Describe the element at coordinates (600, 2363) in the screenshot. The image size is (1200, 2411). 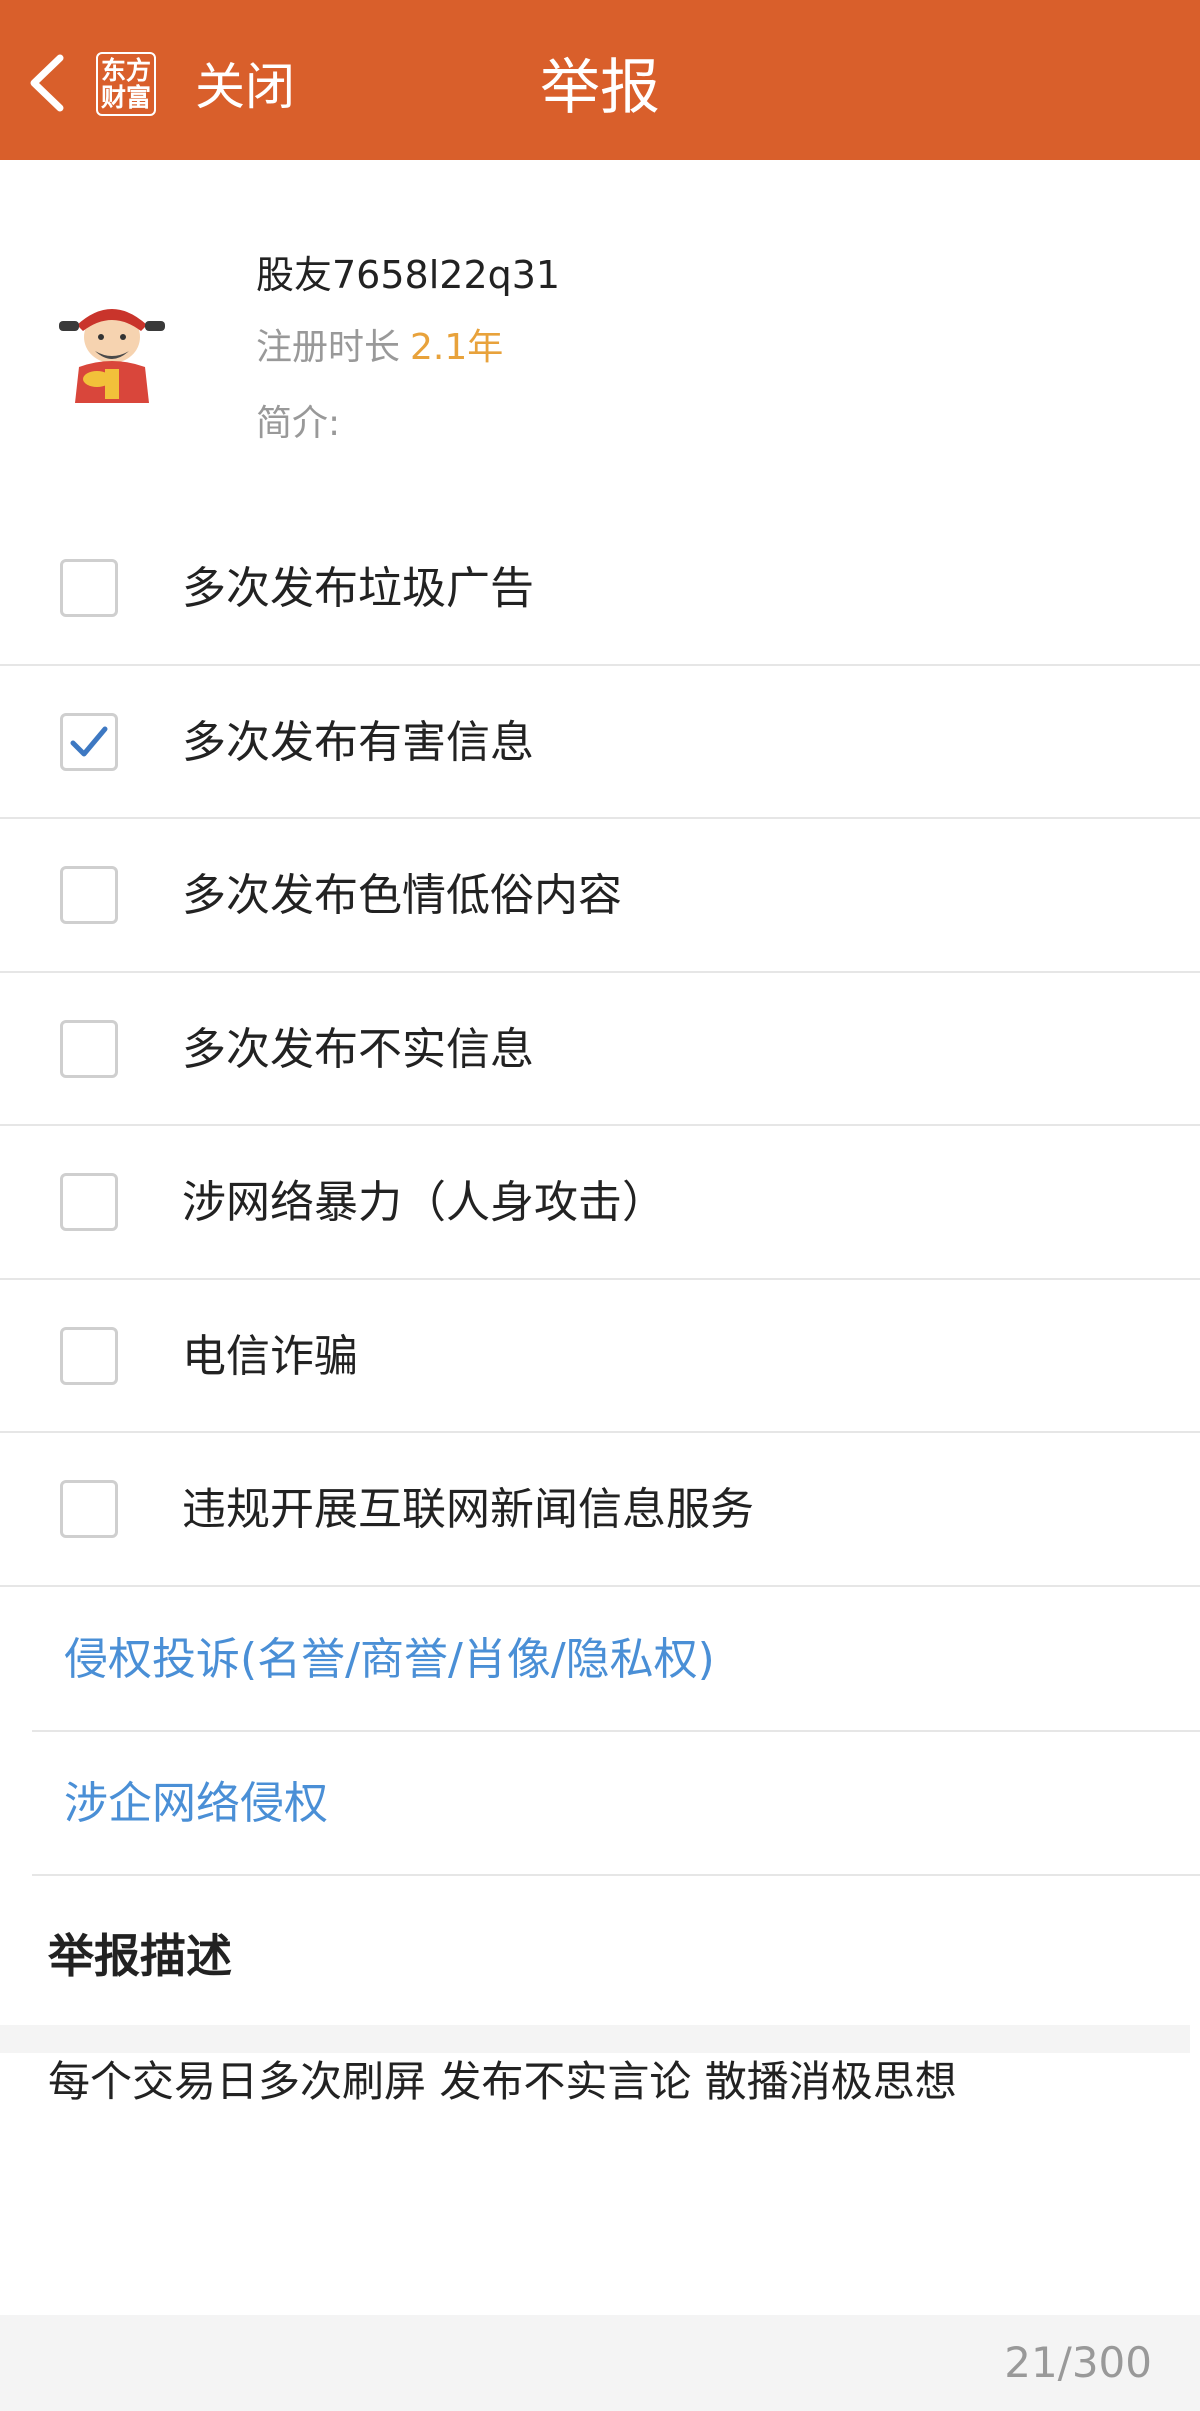
I see `character-counter-bar: 21/300` at that location.